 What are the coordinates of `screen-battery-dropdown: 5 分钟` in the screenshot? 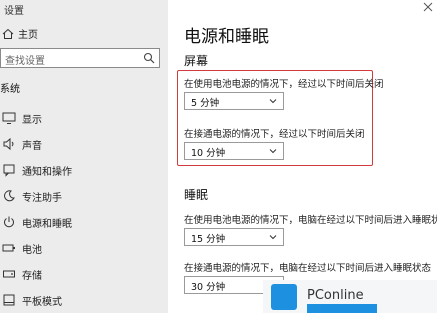 It's located at (234, 101).